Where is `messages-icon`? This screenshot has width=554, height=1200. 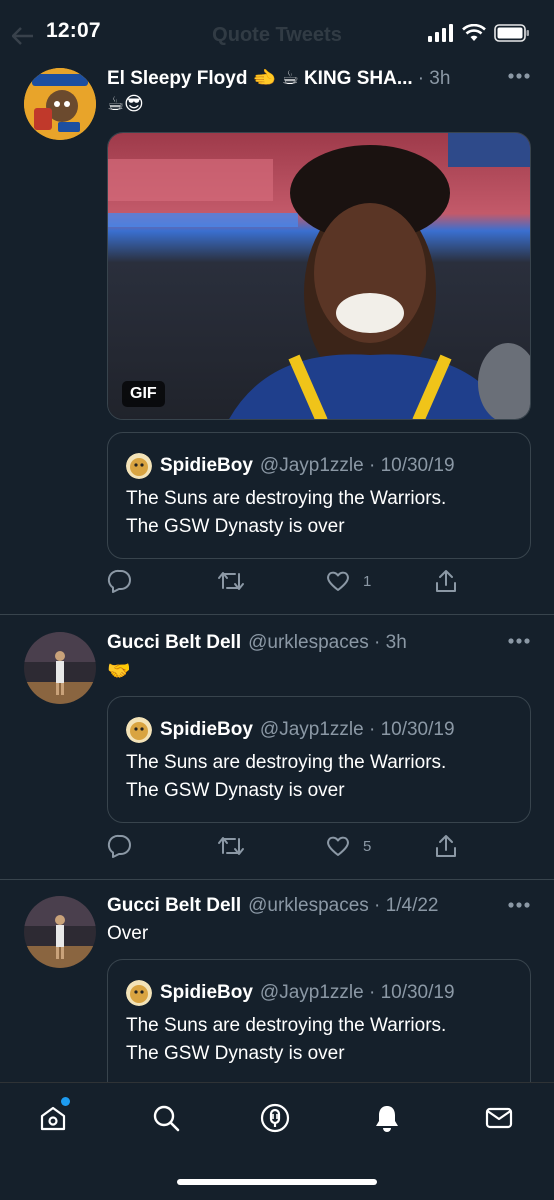 messages-icon is located at coordinates (499, 1118).